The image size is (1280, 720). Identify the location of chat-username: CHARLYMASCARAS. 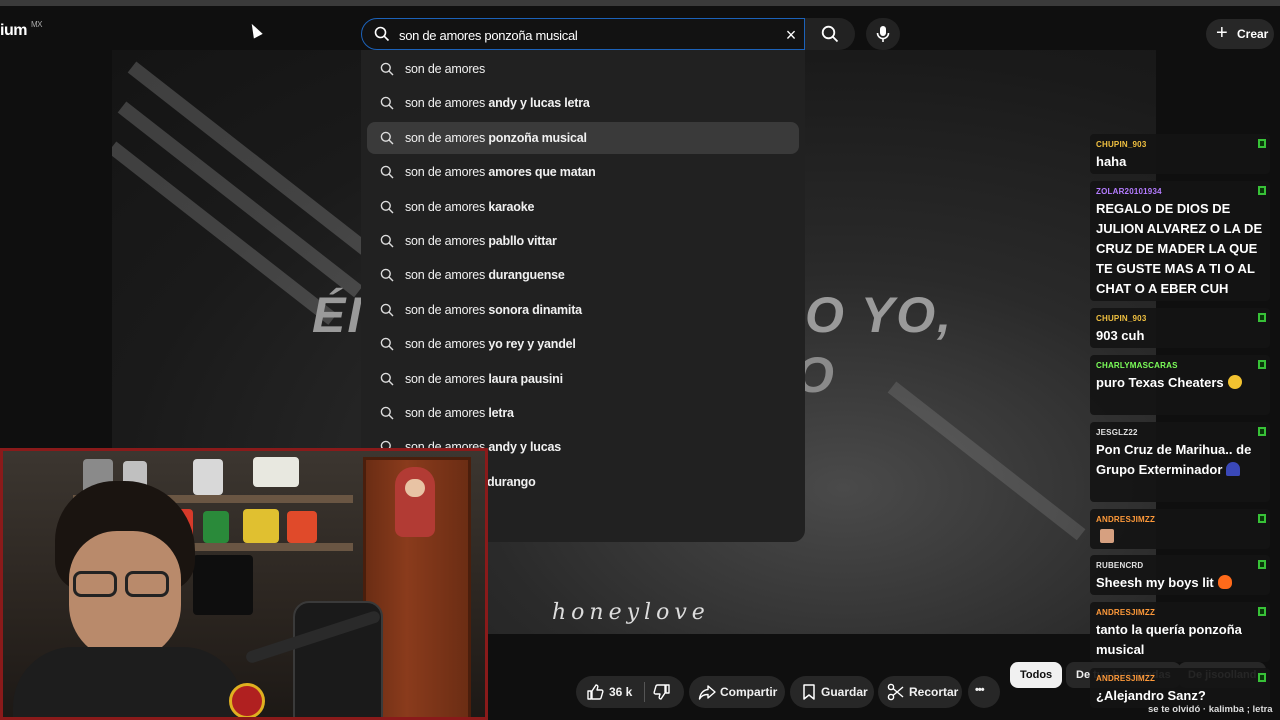
(1137, 365).